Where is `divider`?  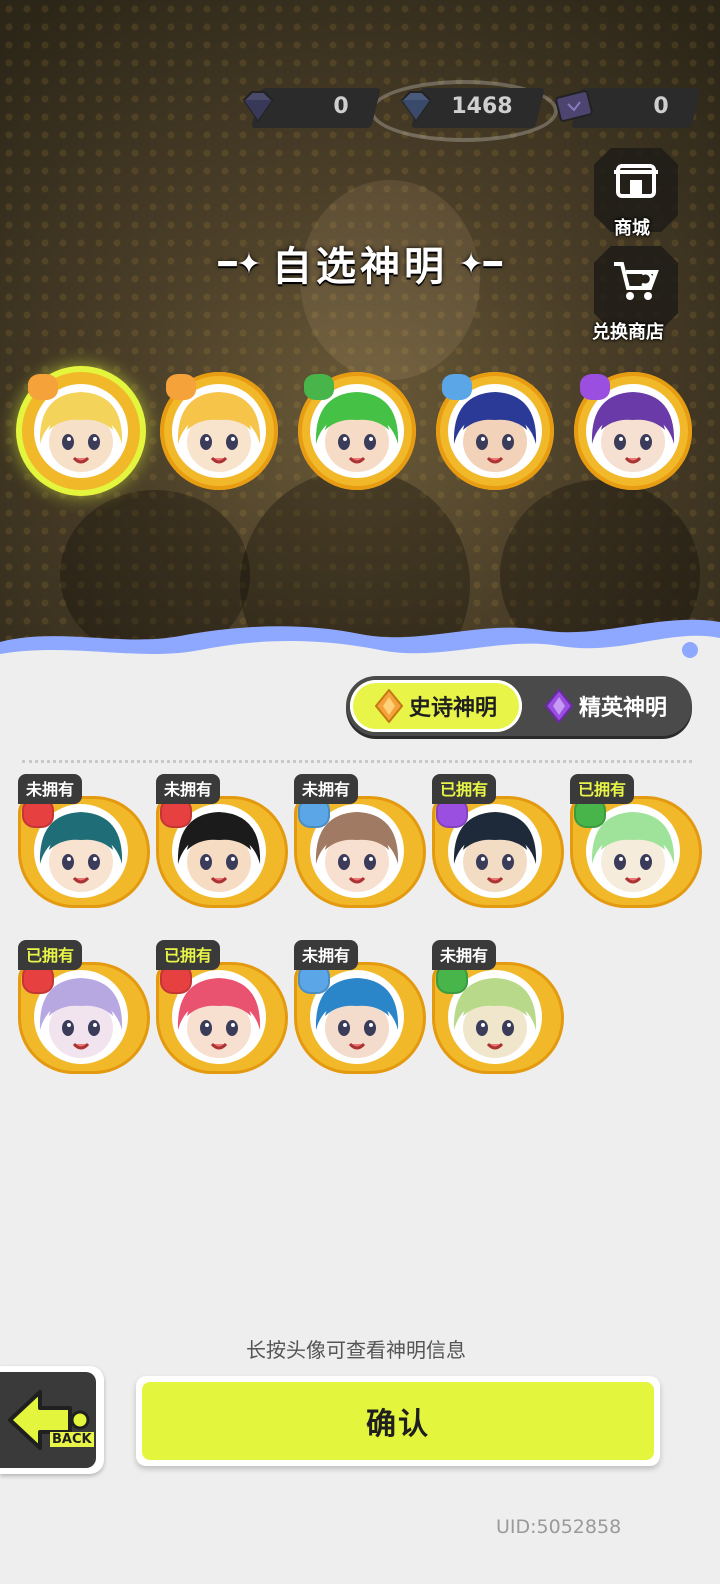
divider is located at coordinates (357, 761).